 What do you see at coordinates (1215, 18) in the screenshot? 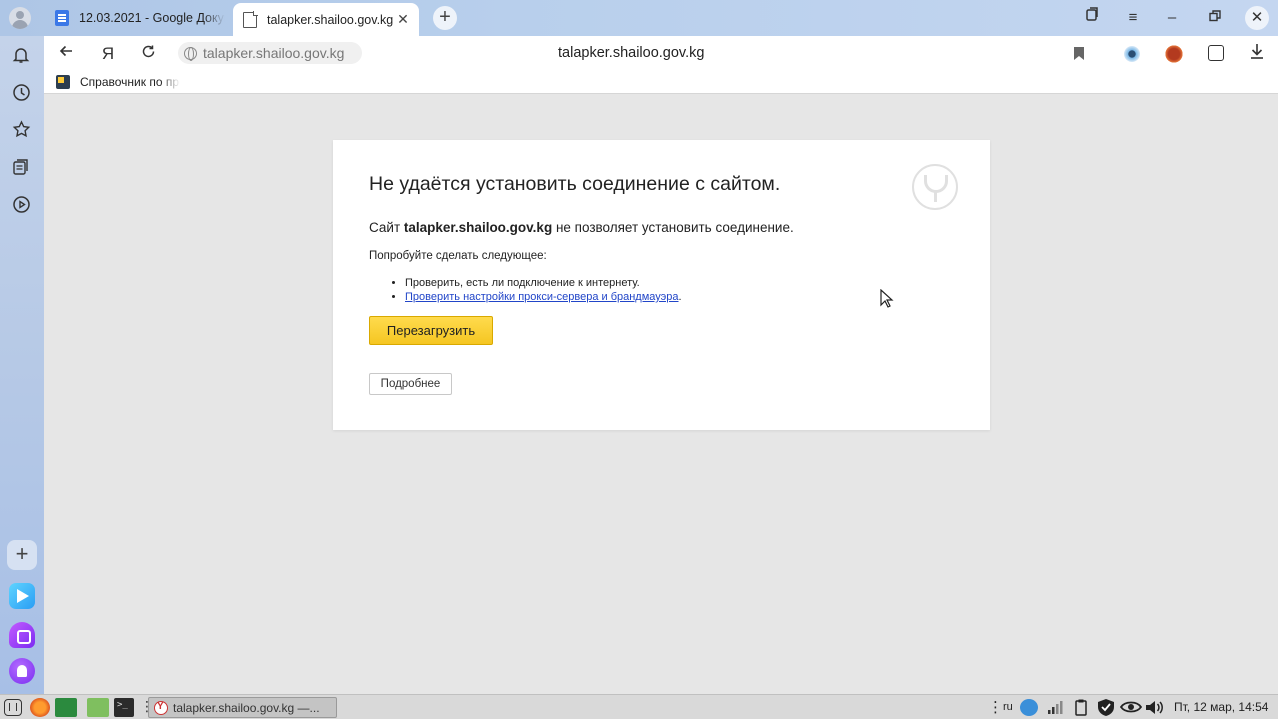
I see `restore-icon` at bounding box center [1215, 18].